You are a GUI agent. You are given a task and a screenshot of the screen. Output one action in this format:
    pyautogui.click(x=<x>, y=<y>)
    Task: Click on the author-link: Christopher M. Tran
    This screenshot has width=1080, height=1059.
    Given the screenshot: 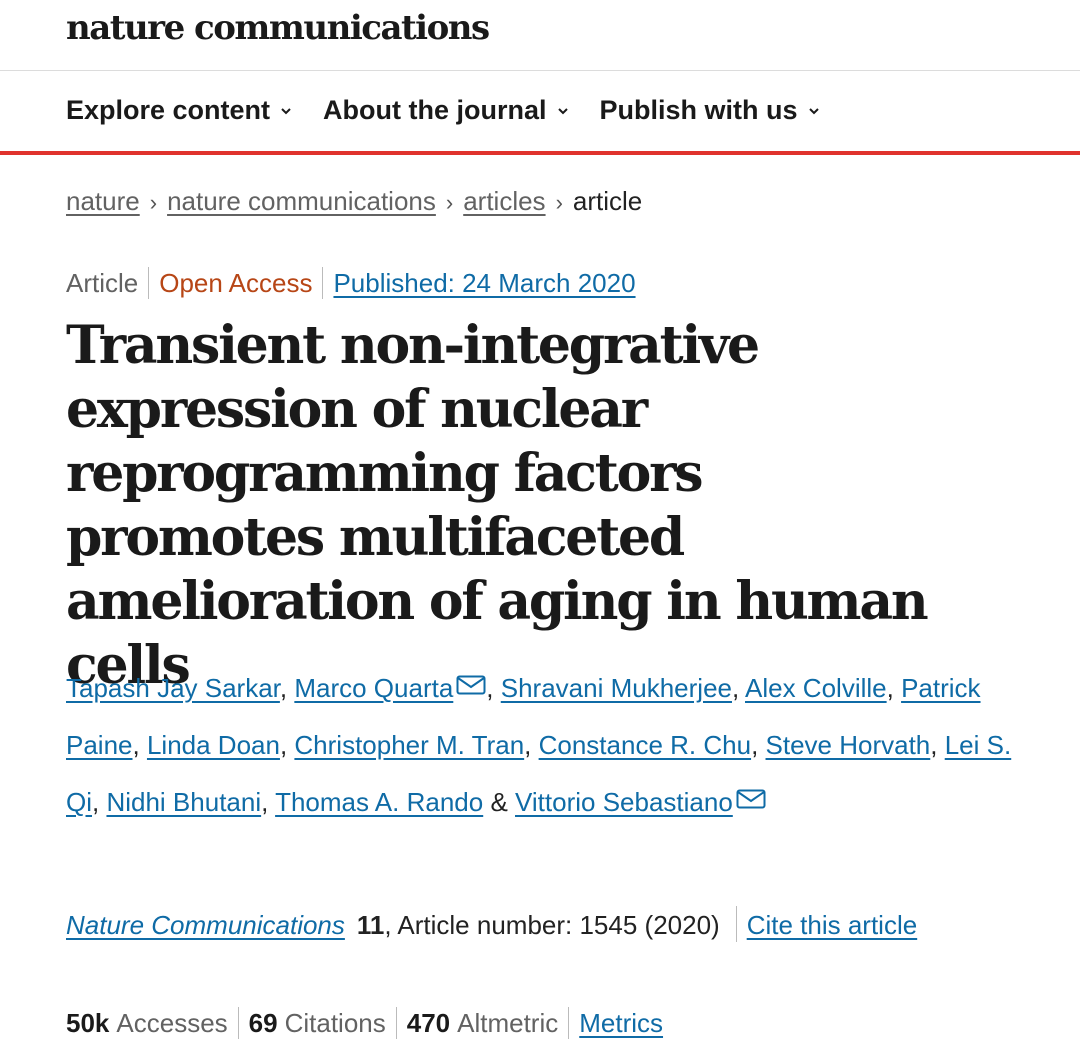 What is the action you would take?
    pyautogui.click(x=409, y=745)
    